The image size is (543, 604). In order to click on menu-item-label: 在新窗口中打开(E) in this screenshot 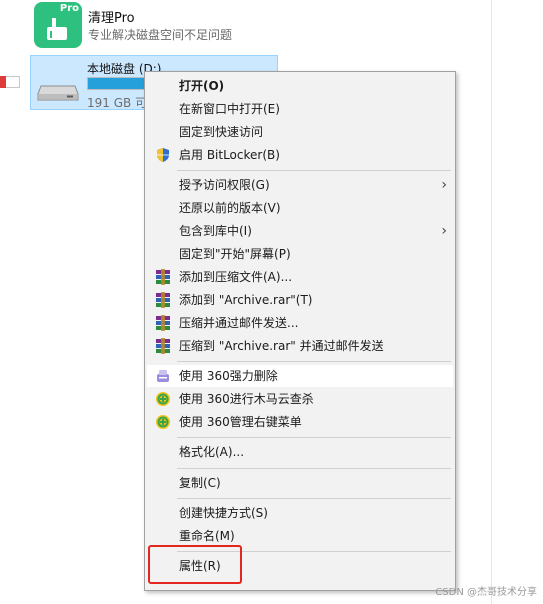, I will do `click(229, 109)`.